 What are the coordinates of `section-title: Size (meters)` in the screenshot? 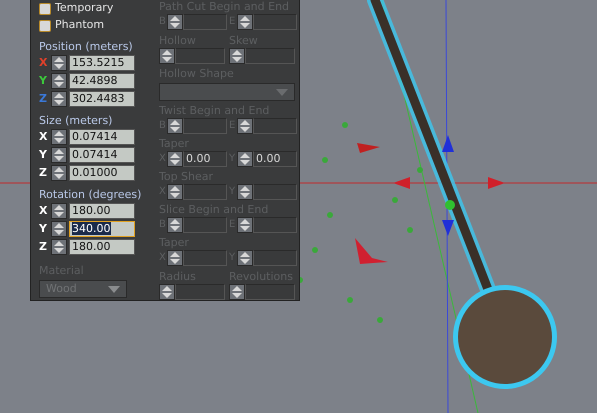 It's located at (76, 121).